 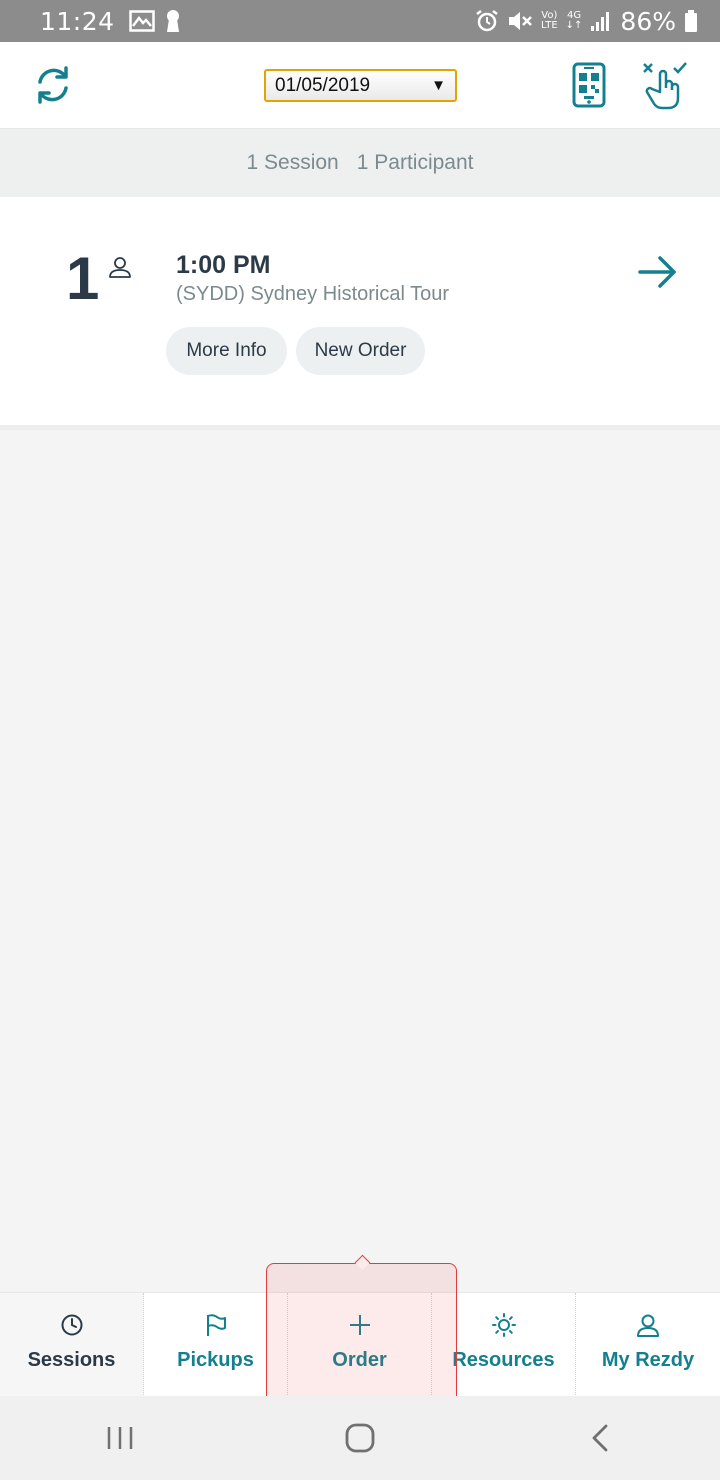 I want to click on person-icon, so click(x=120, y=267).